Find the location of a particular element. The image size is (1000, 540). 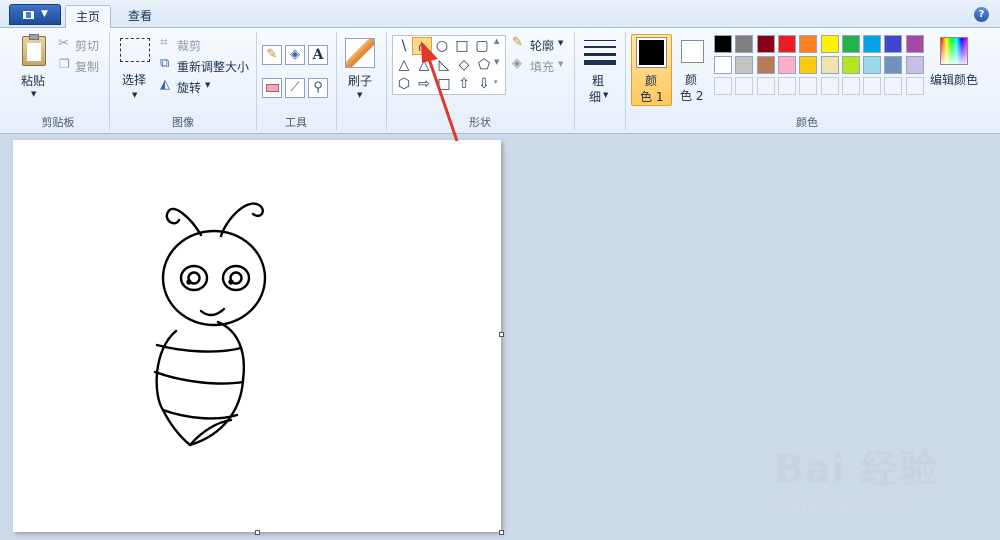

colors-group-label: 颜色 is located at coordinates (807, 122).